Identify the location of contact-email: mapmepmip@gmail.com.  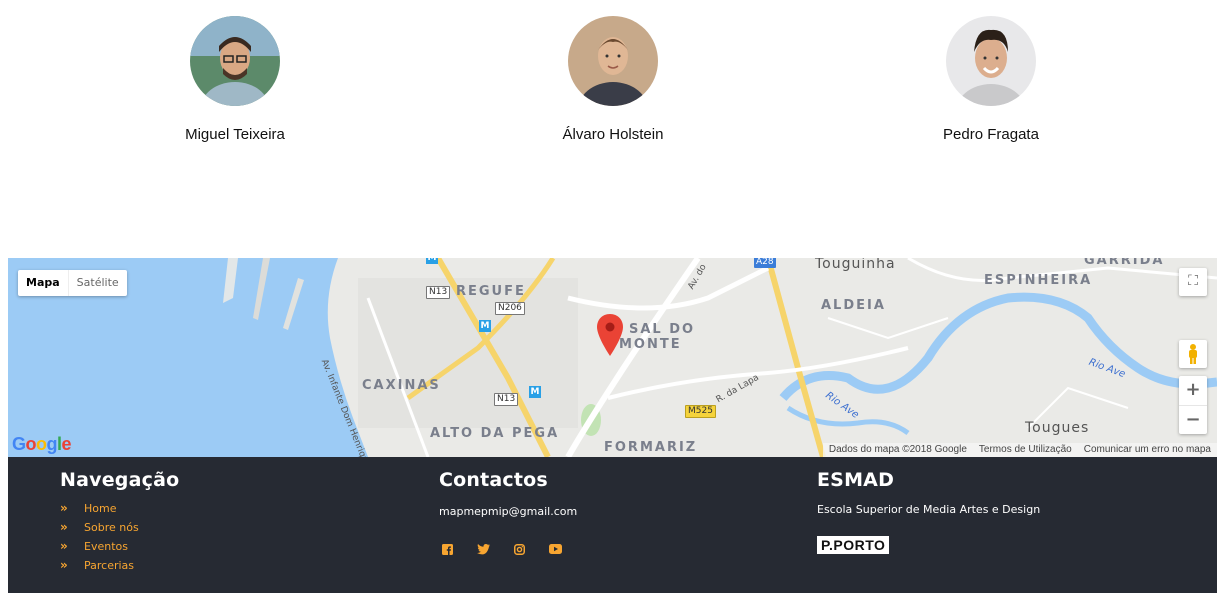
(508, 511).